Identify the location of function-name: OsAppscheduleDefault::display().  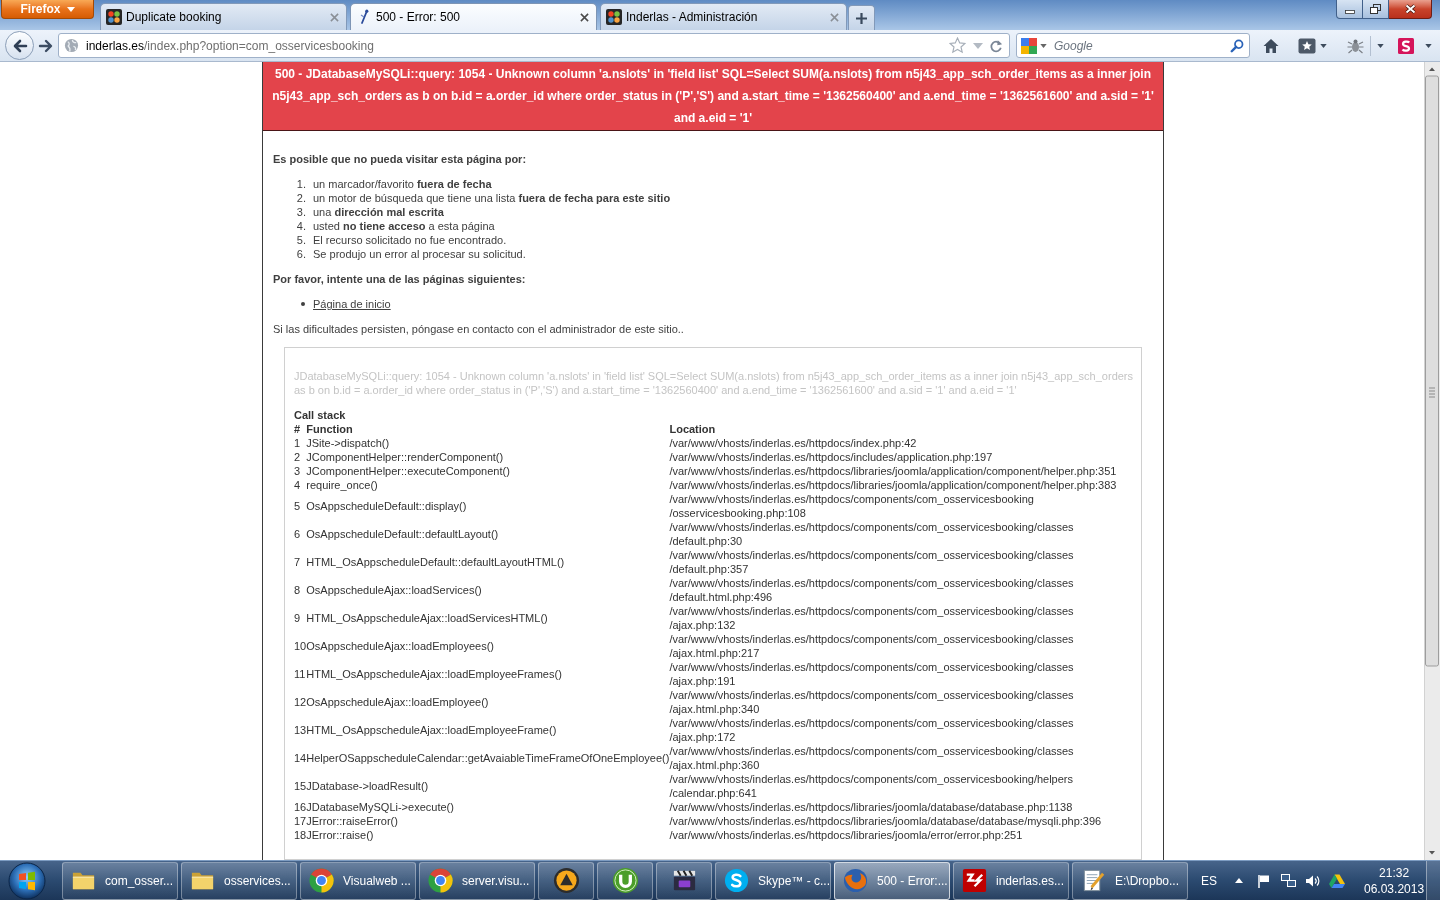
(386, 506).